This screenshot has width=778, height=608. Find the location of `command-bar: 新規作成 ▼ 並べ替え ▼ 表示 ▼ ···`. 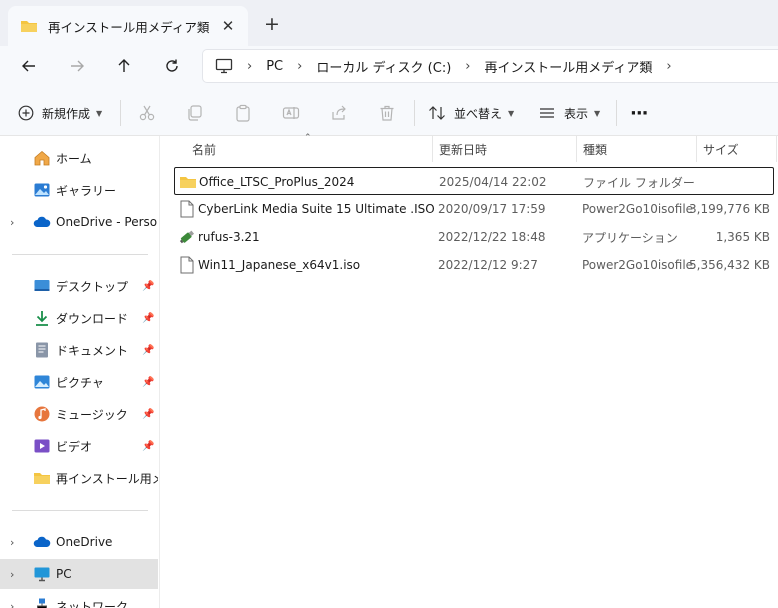

command-bar: 新規作成 ▼ 並べ替え ▼ 表示 ▼ ··· is located at coordinates (389, 112).